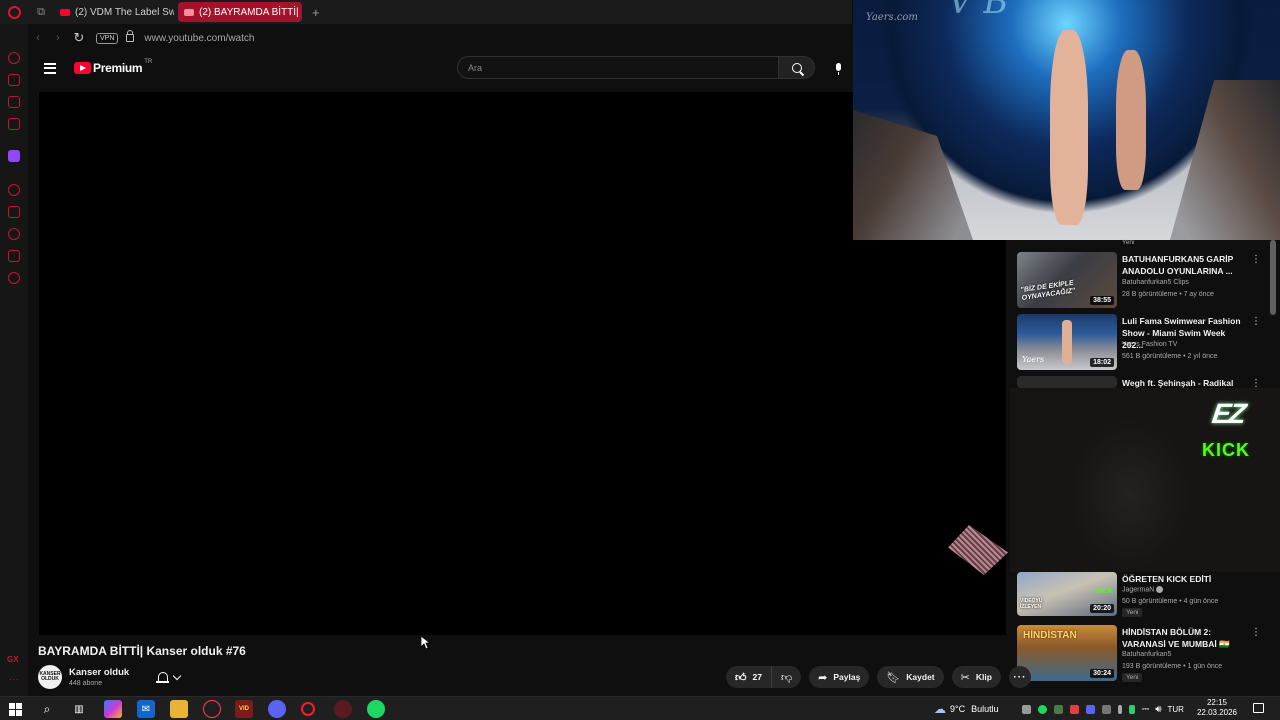 The height and width of the screenshot is (720, 1280). I want to click on microphone-tray-icon, so click(1120, 709).